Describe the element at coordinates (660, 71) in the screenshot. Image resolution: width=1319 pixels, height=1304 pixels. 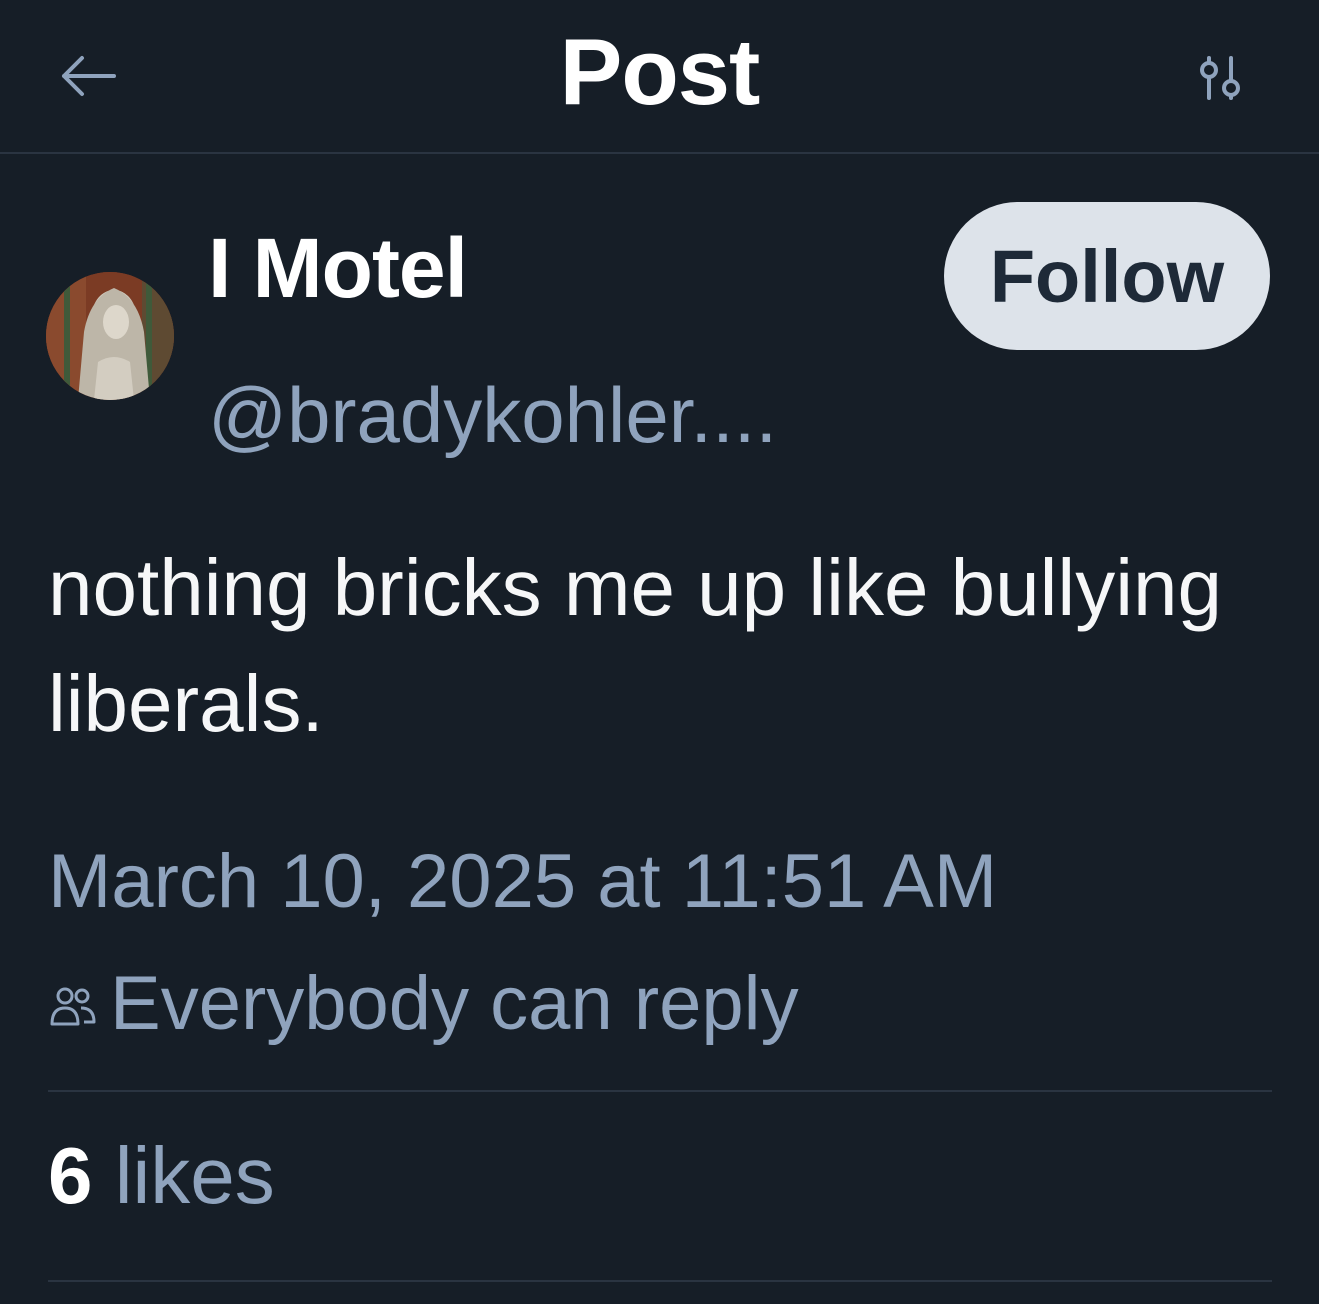
I see `page-title: Post` at that location.